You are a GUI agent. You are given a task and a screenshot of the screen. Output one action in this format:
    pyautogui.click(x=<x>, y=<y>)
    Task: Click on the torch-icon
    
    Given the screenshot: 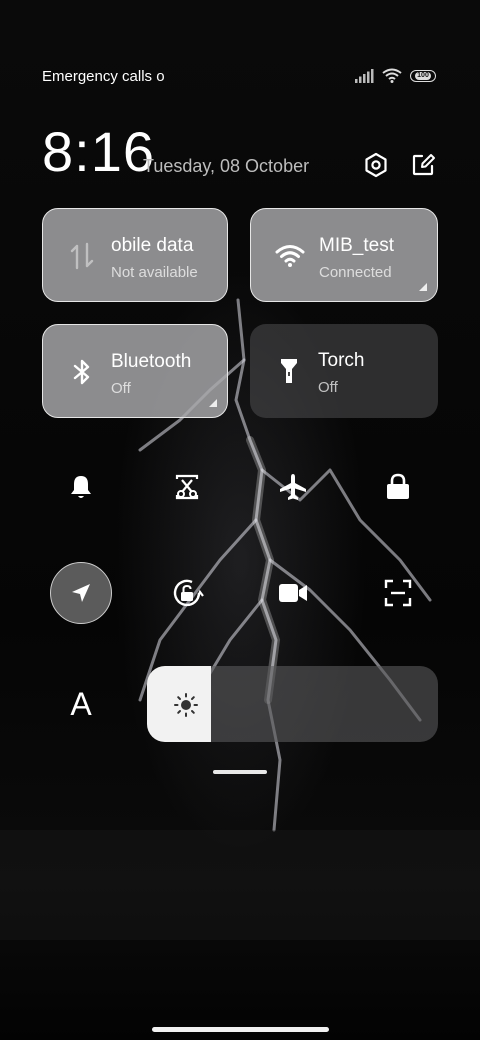 What is the action you would take?
    pyautogui.click(x=289, y=371)
    